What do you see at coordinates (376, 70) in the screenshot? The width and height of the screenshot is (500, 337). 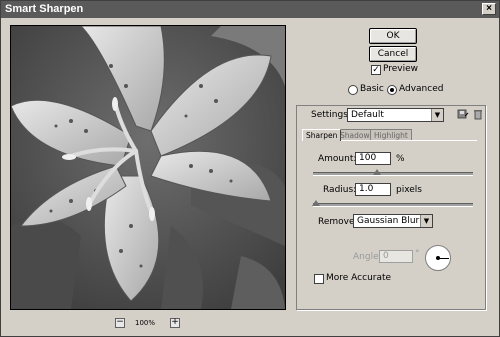 I see `preview-checkbox: ✓` at bounding box center [376, 70].